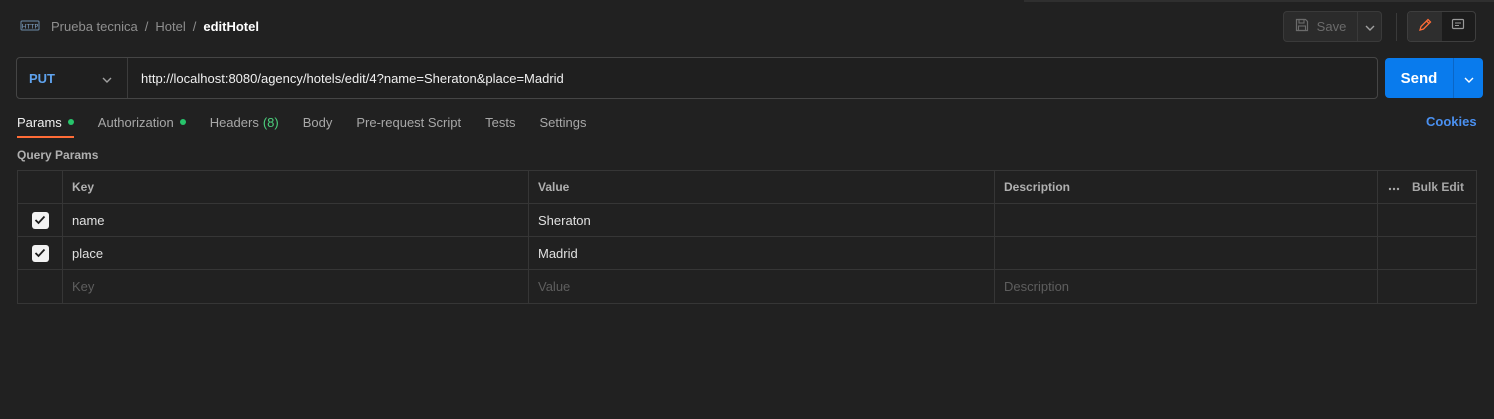 The image size is (1494, 419). Describe the element at coordinates (762, 253) in the screenshot. I see `param-value-cell: Madrid` at that location.